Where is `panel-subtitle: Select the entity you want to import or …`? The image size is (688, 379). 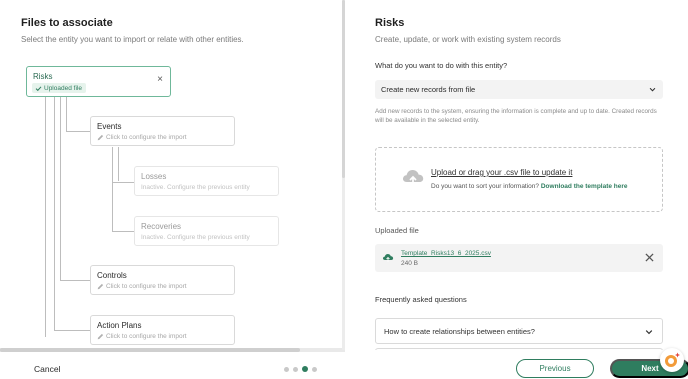 panel-subtitle: Select the entity you want to import or … is located at coordinates (132, 39).